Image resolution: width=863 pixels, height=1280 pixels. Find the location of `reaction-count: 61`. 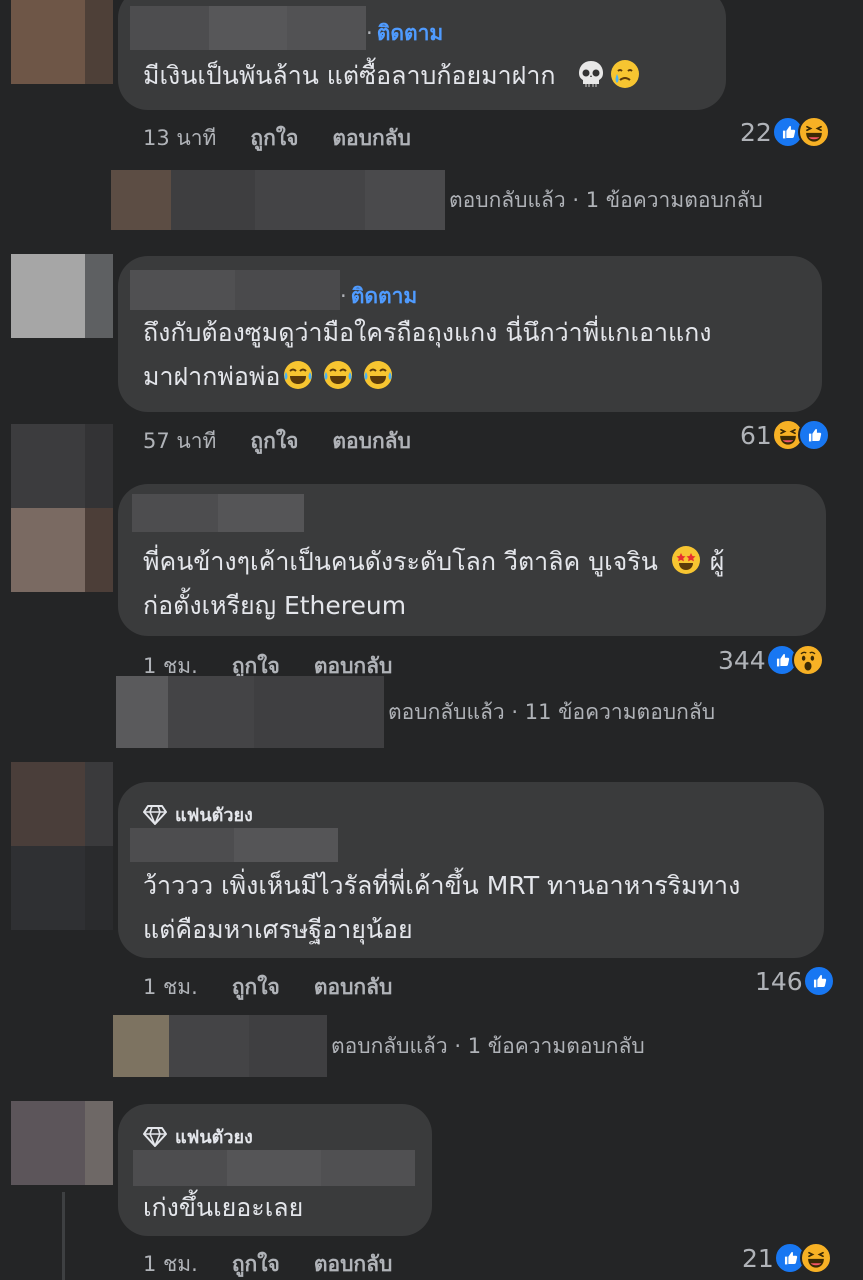

reaction-count: 61 is located at coordinates (756, 435).